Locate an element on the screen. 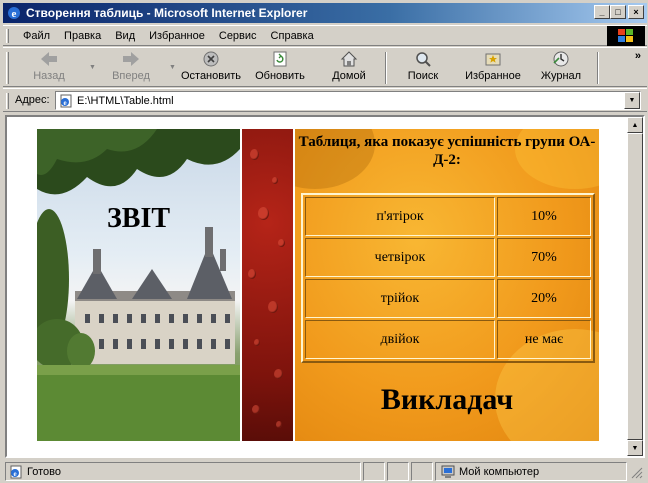 Image resolution: width=648 pixels, height=483 pixels. home-icon is located at coordinates (349, 59).